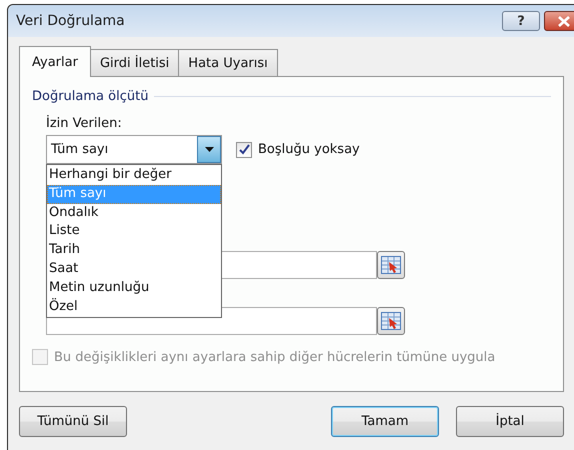  I want to click on checkbox-label: Boşluğu yoksay, so click(309, 149).